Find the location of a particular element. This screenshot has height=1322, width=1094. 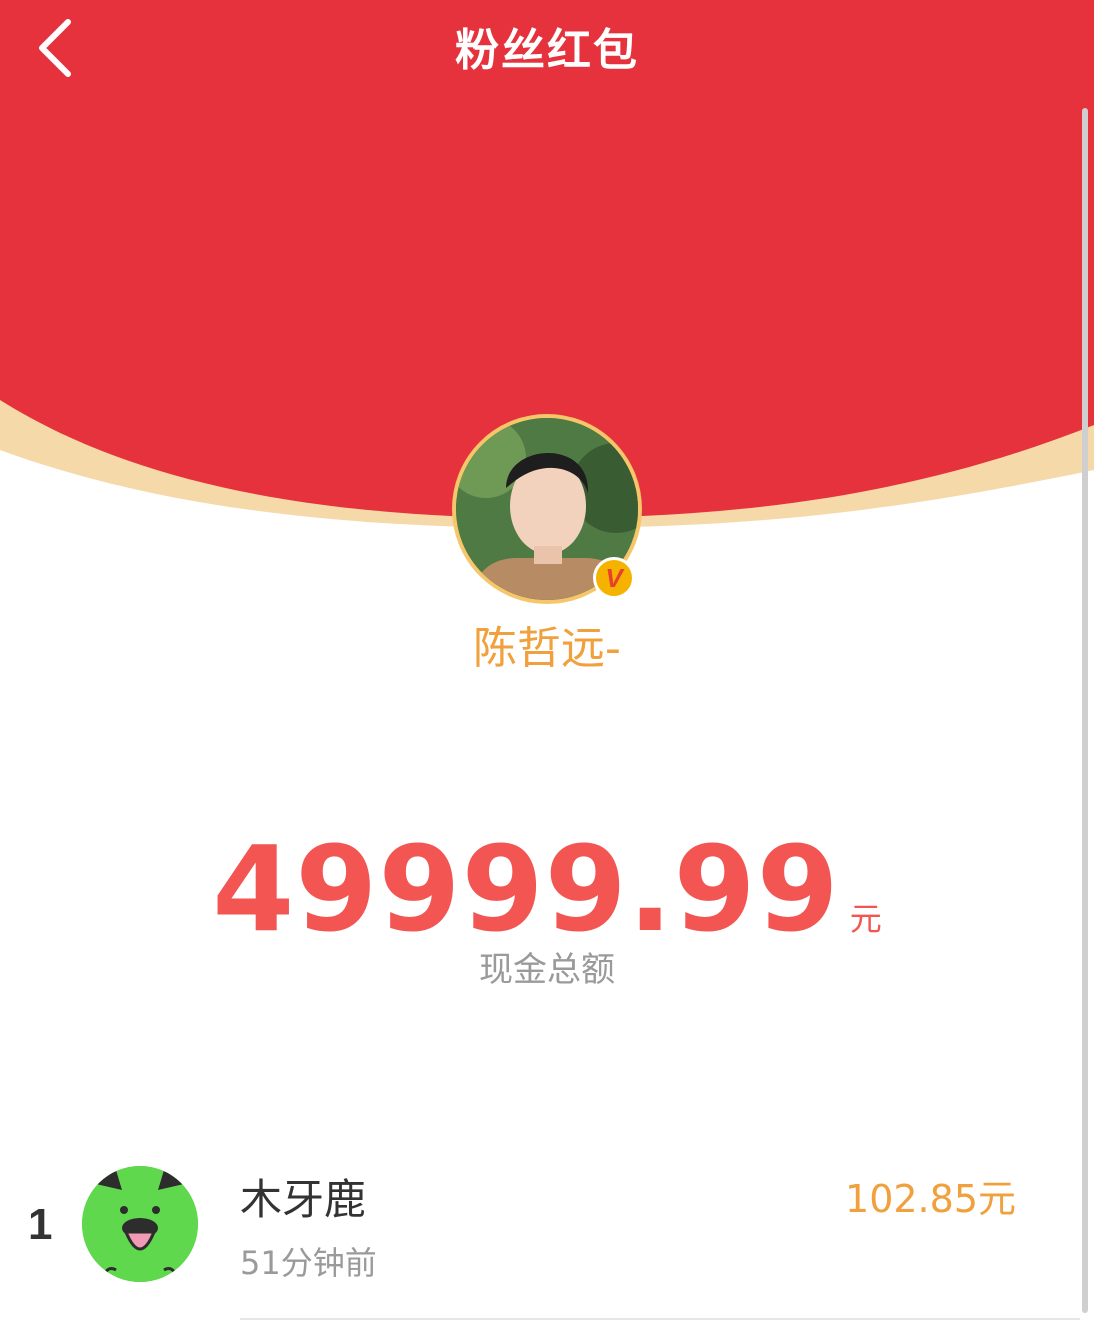

total-amount-label: 现金总额 is located at coordinates (547, 970).